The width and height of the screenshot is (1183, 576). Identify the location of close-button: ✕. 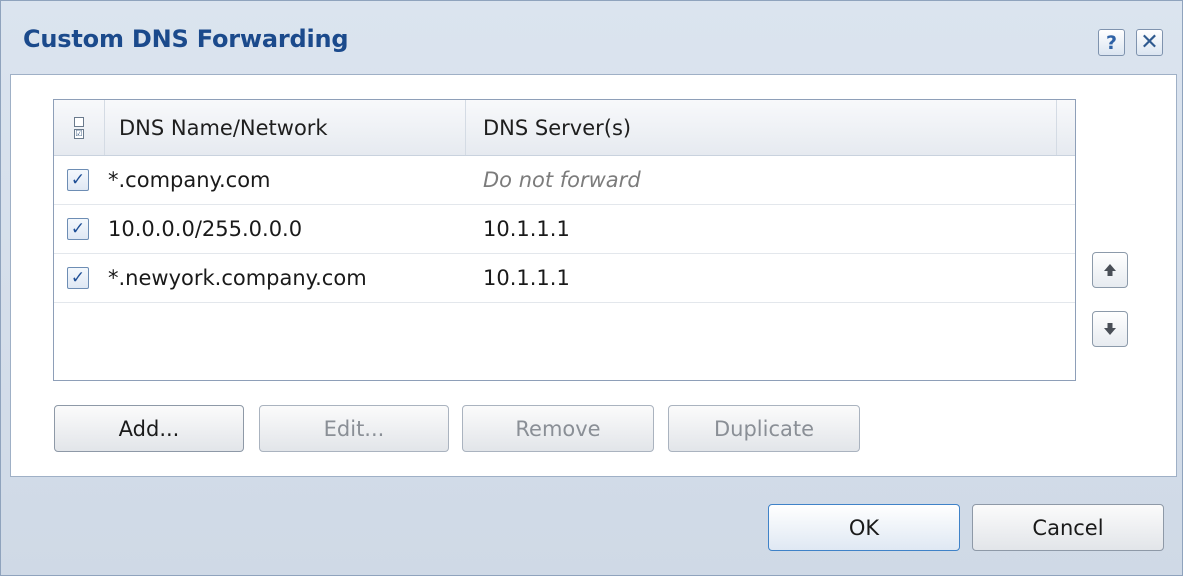
(1149, 42).